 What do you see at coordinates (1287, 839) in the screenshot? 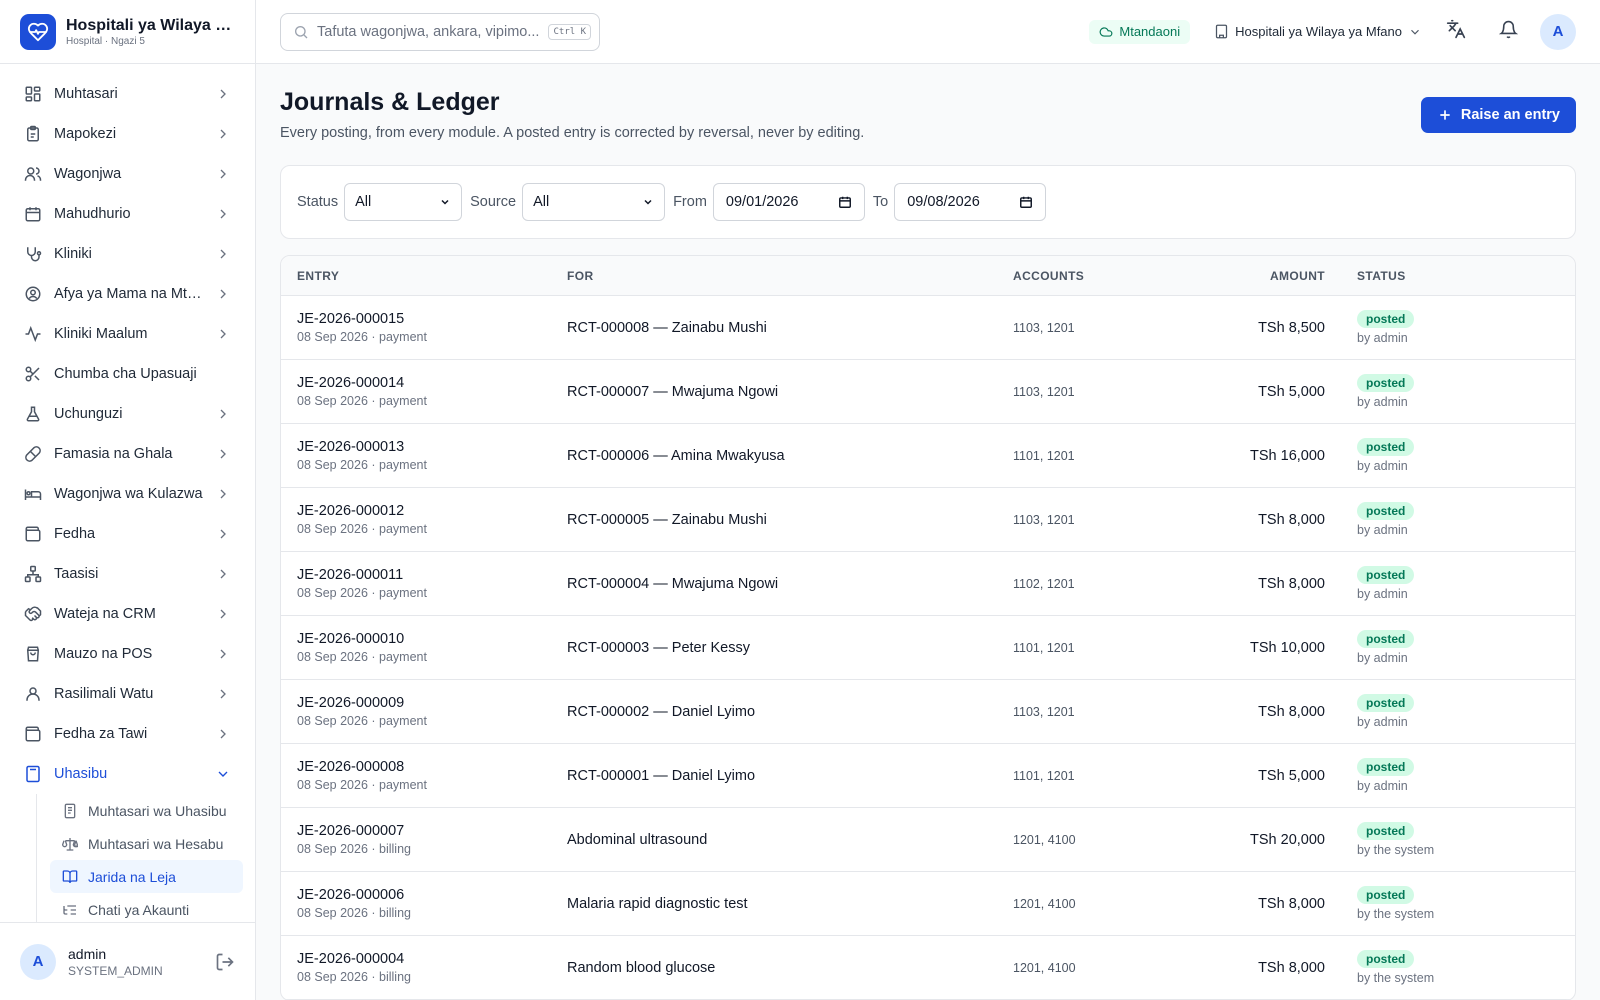
I see `entry-amount: TSh 20,000` at bounding box center [1287, 839].